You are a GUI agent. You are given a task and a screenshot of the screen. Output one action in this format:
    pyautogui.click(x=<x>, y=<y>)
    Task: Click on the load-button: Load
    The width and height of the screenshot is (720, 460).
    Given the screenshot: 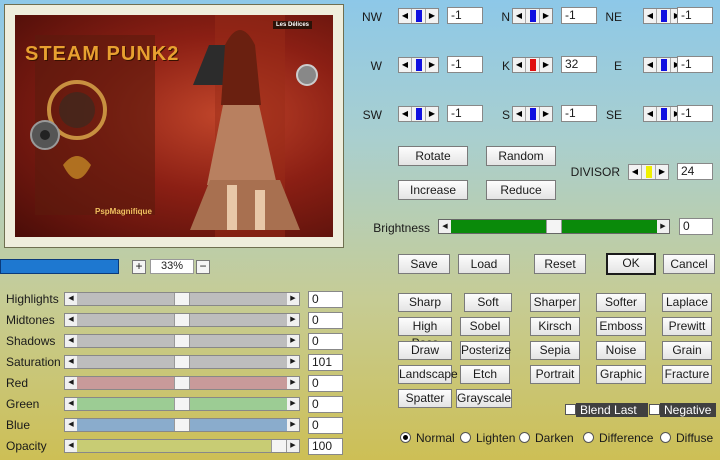 What is the action you would take?
    pyautogui.click(x=484, y=264)
    